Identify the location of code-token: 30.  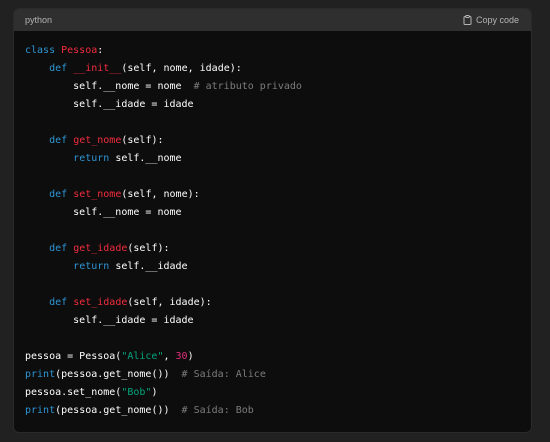
(181, 356).